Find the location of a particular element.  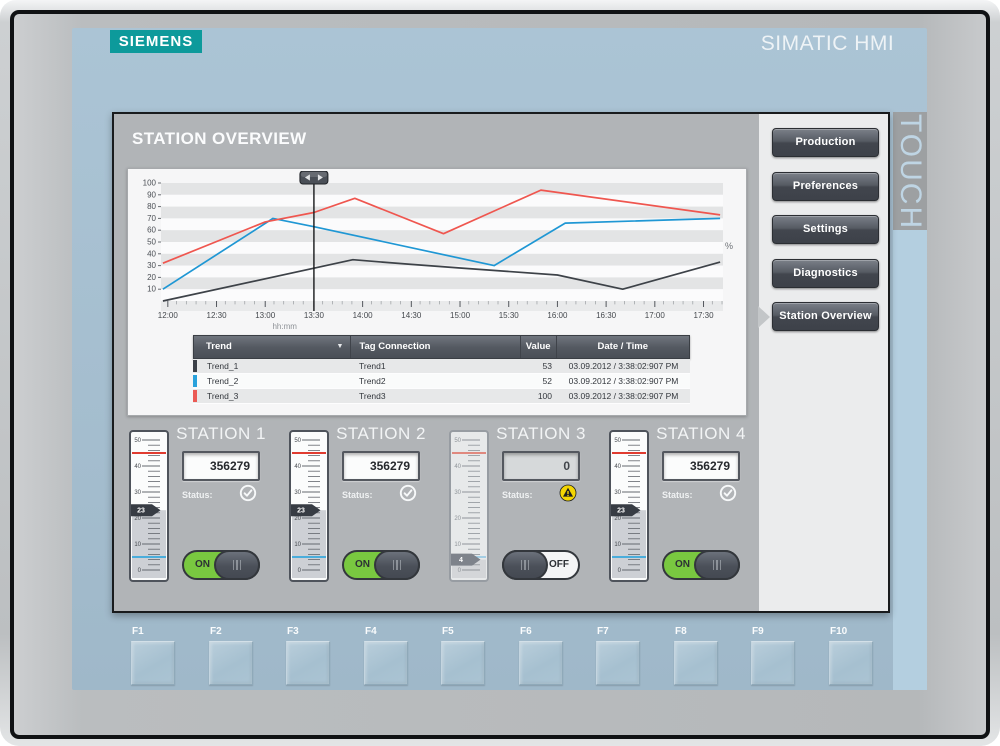

station-title: STATION 2 is located at coordinates (381, 433).